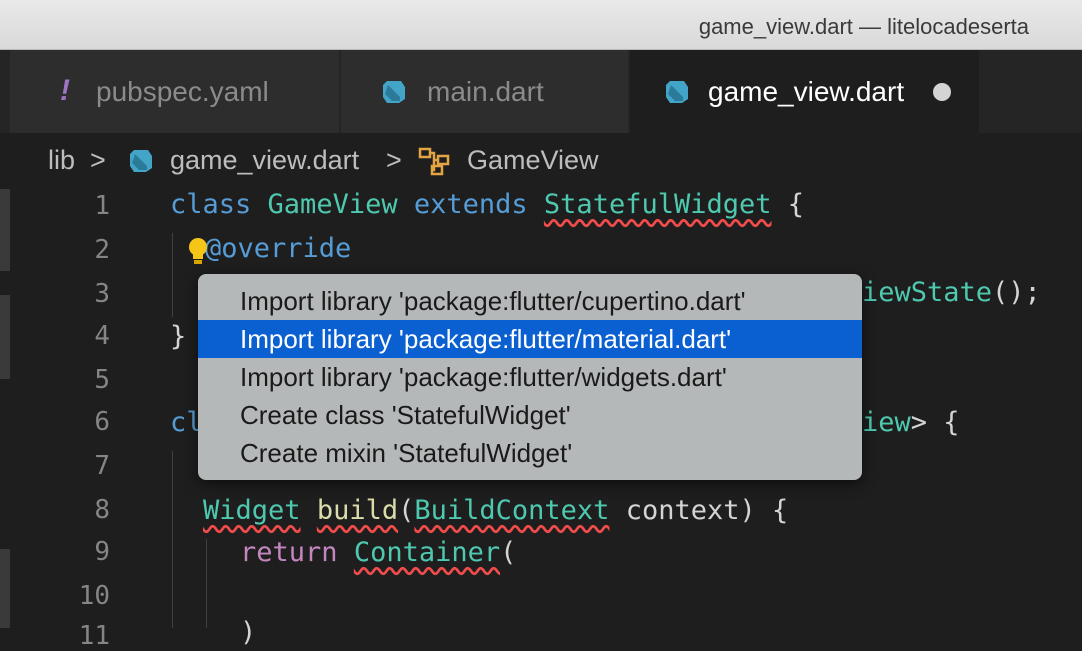 This screenshot has width=1082, height=651. Describe the element at coordinates (935, 422) in the screenshot. I see `punctuation: > {` at that location.